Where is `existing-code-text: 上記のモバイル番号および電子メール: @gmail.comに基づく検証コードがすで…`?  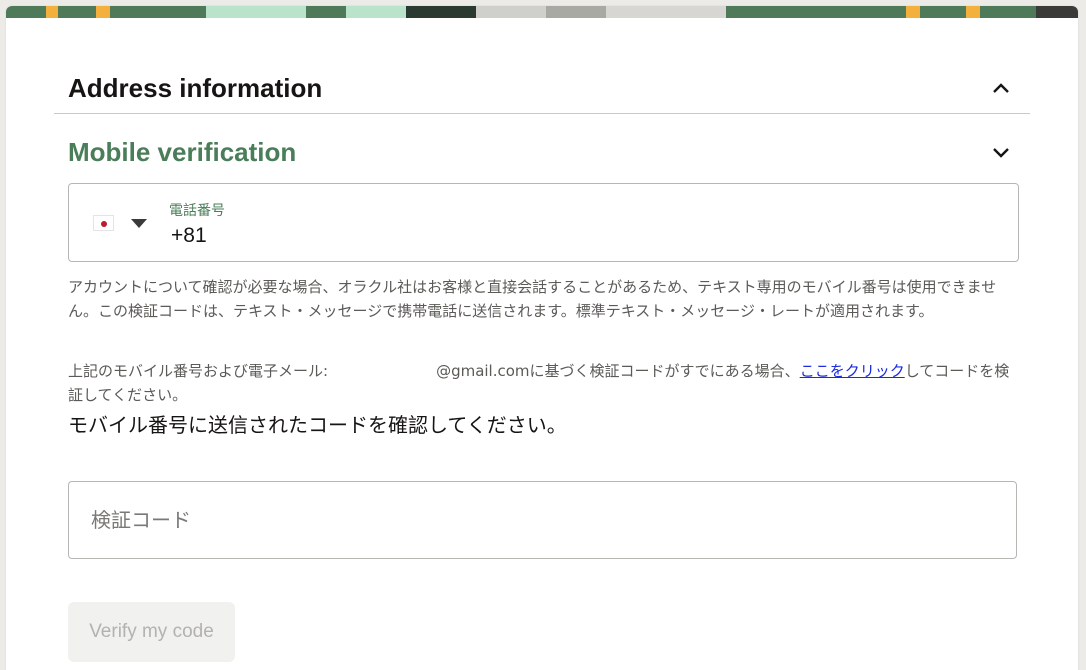
existing-code-text: 上記のモバイル番号および電子メール: @gmail.comに基づく検証コードがすで… is located at coordinates (543, 383).